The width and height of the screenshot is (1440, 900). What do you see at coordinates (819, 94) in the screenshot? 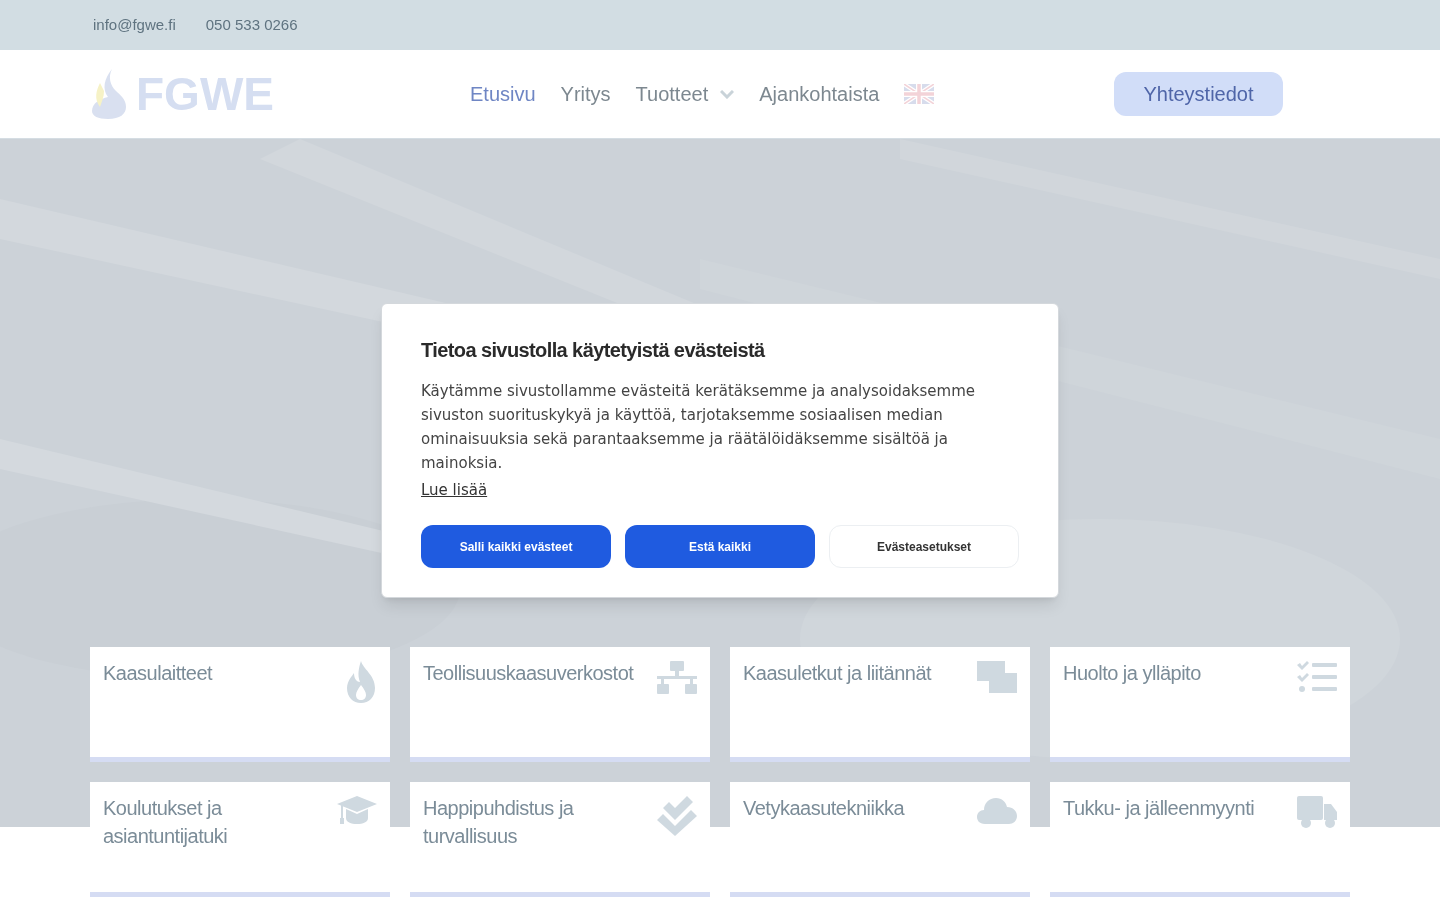
I see `nav-link: Ajankohtaista` at bounding box center [819, 94].